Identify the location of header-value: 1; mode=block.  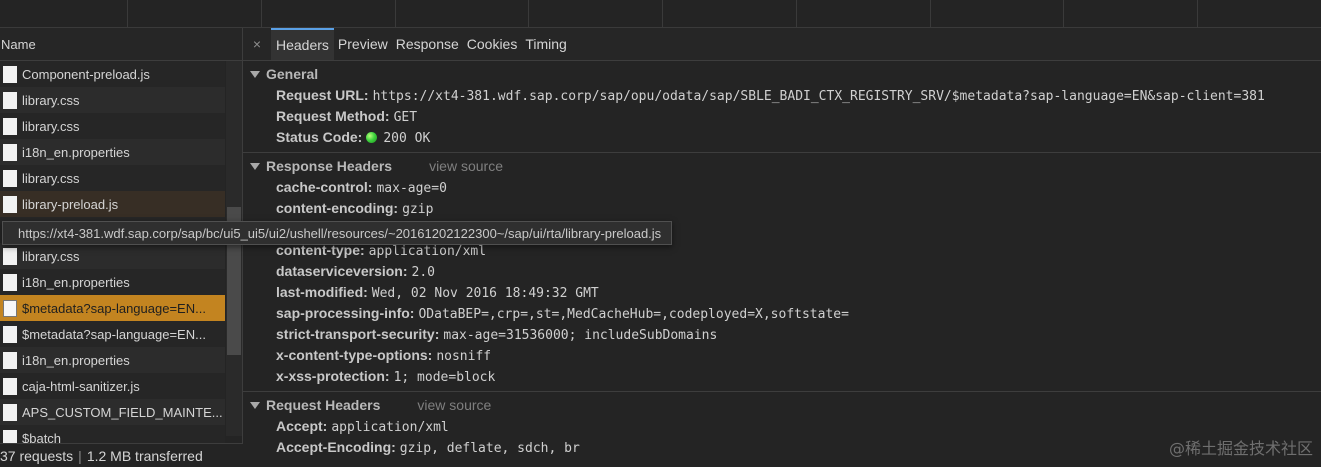
(444, 377).